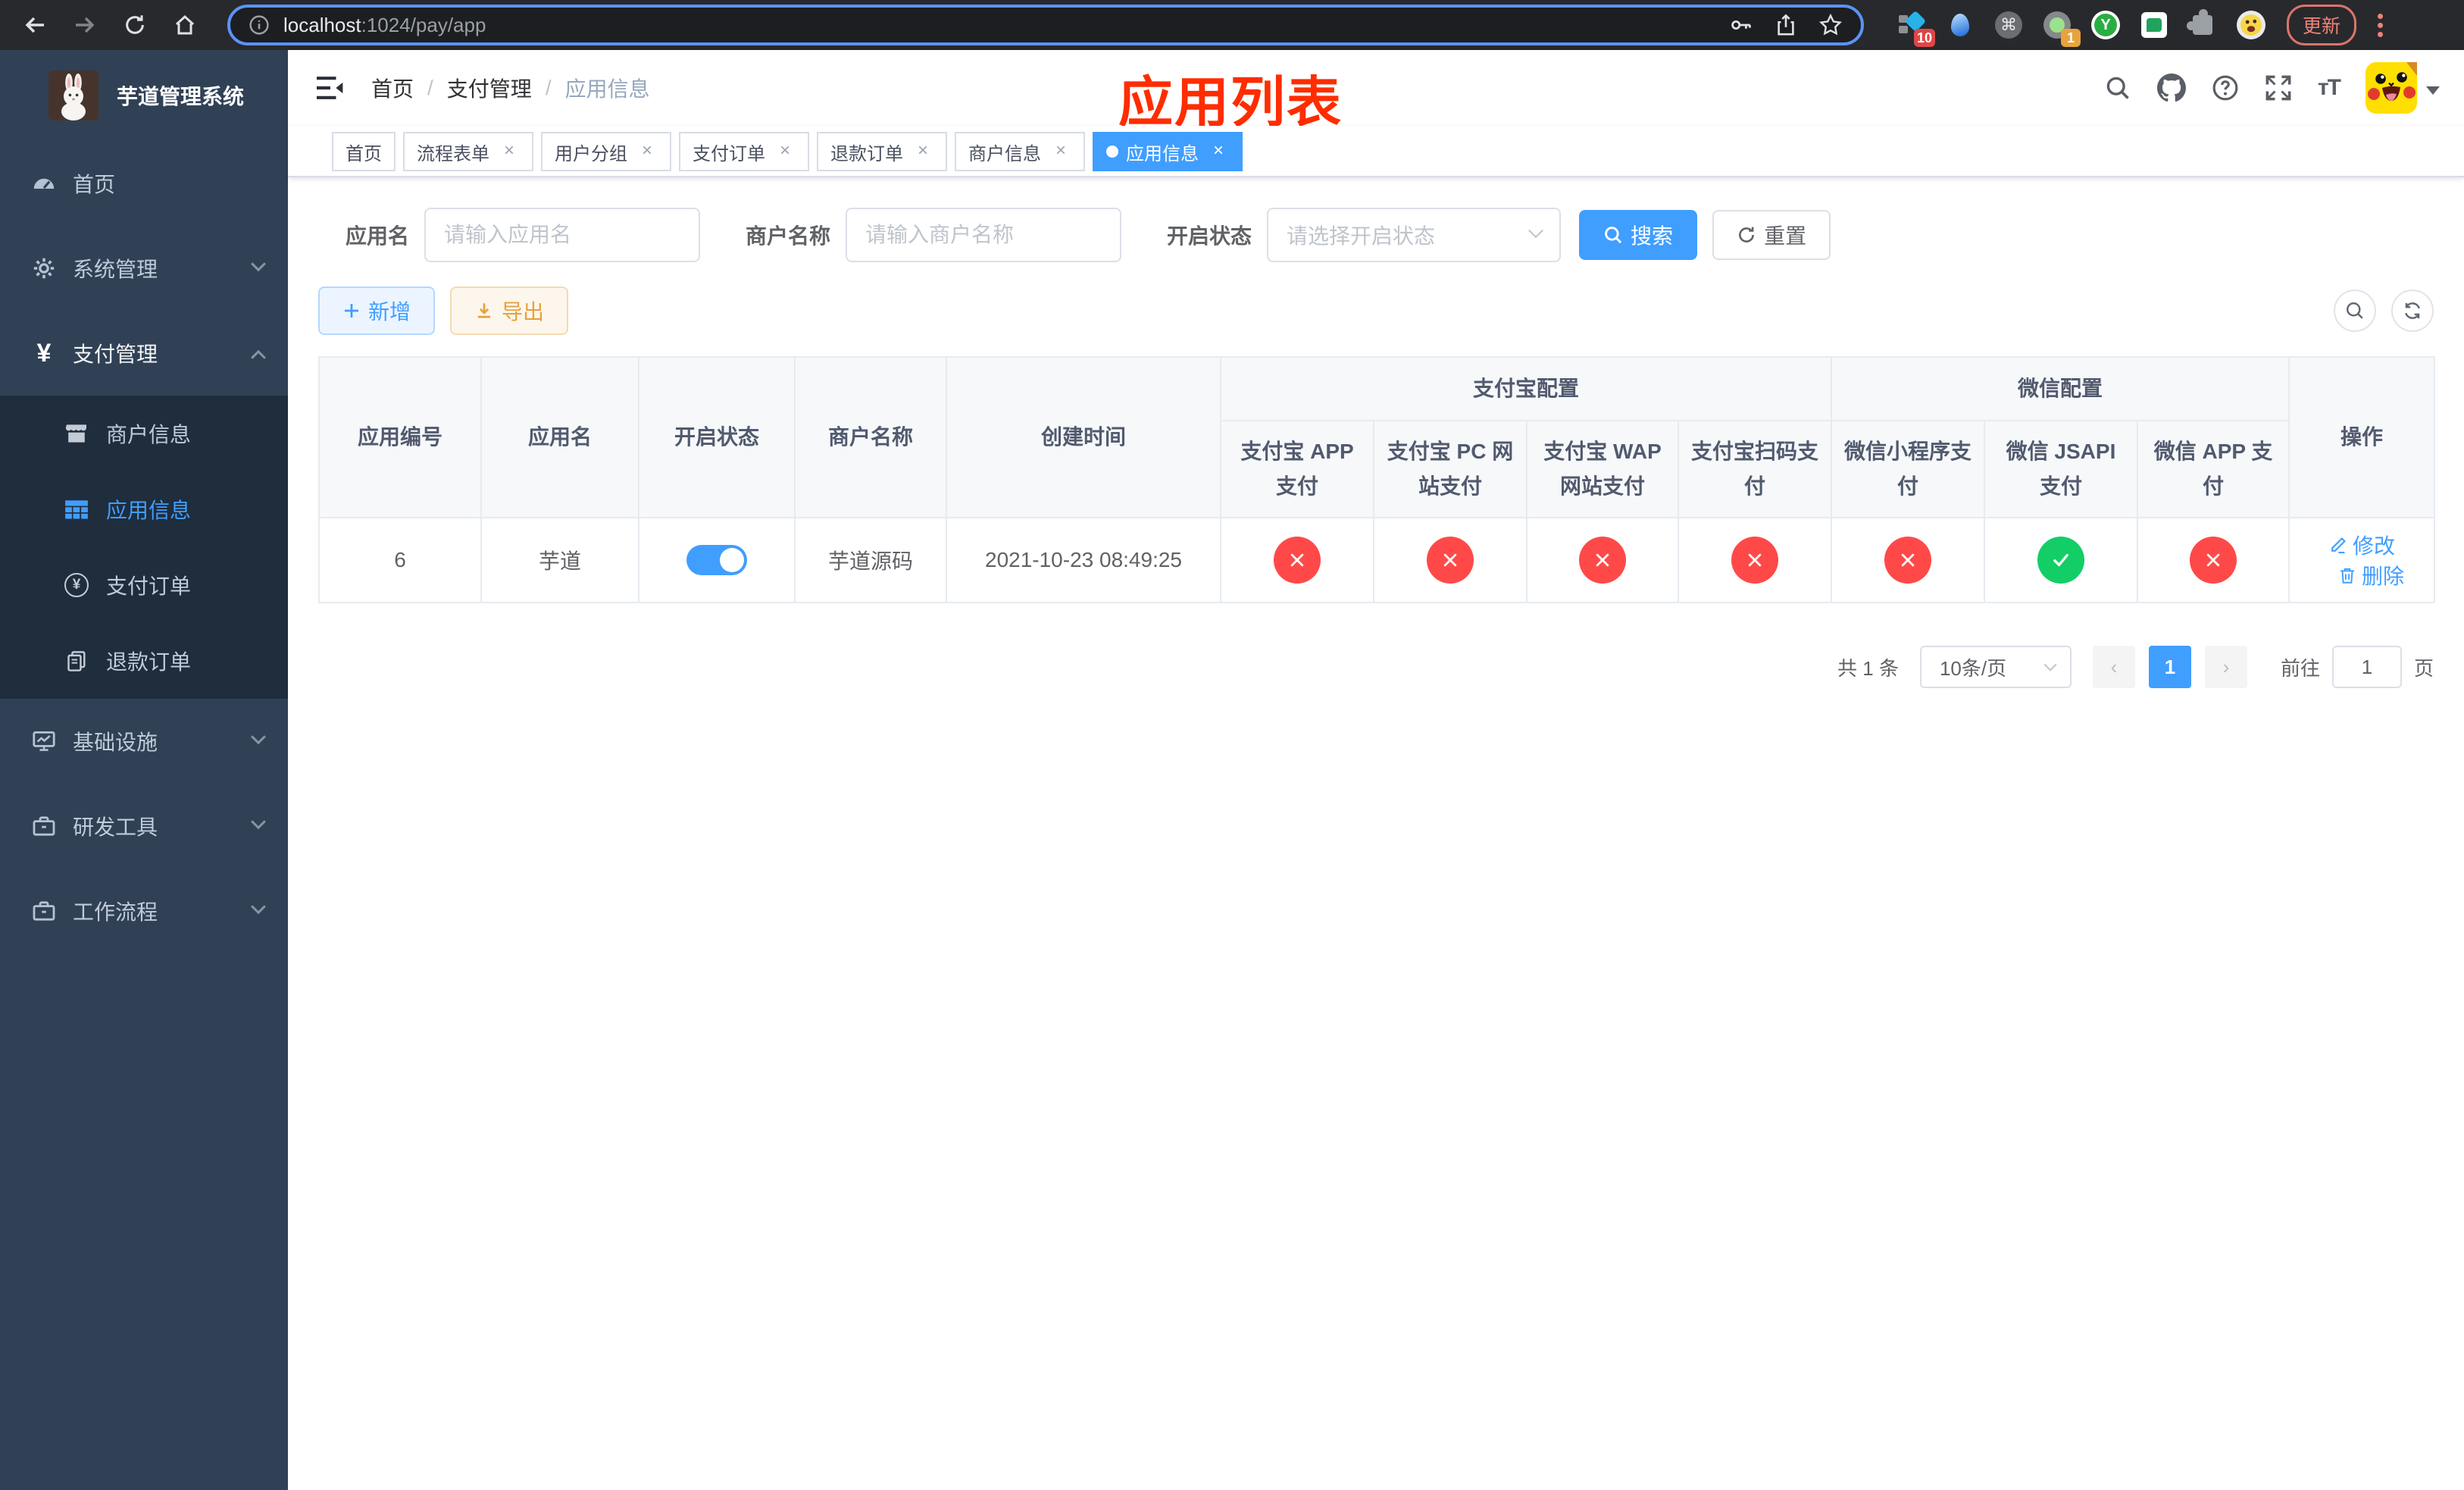 This screenshot has width=2464, height=1490. What do you see at coordinates (259, 25) in the screenshot?
I see `site-info-icon` at bounding box center [259, 25].